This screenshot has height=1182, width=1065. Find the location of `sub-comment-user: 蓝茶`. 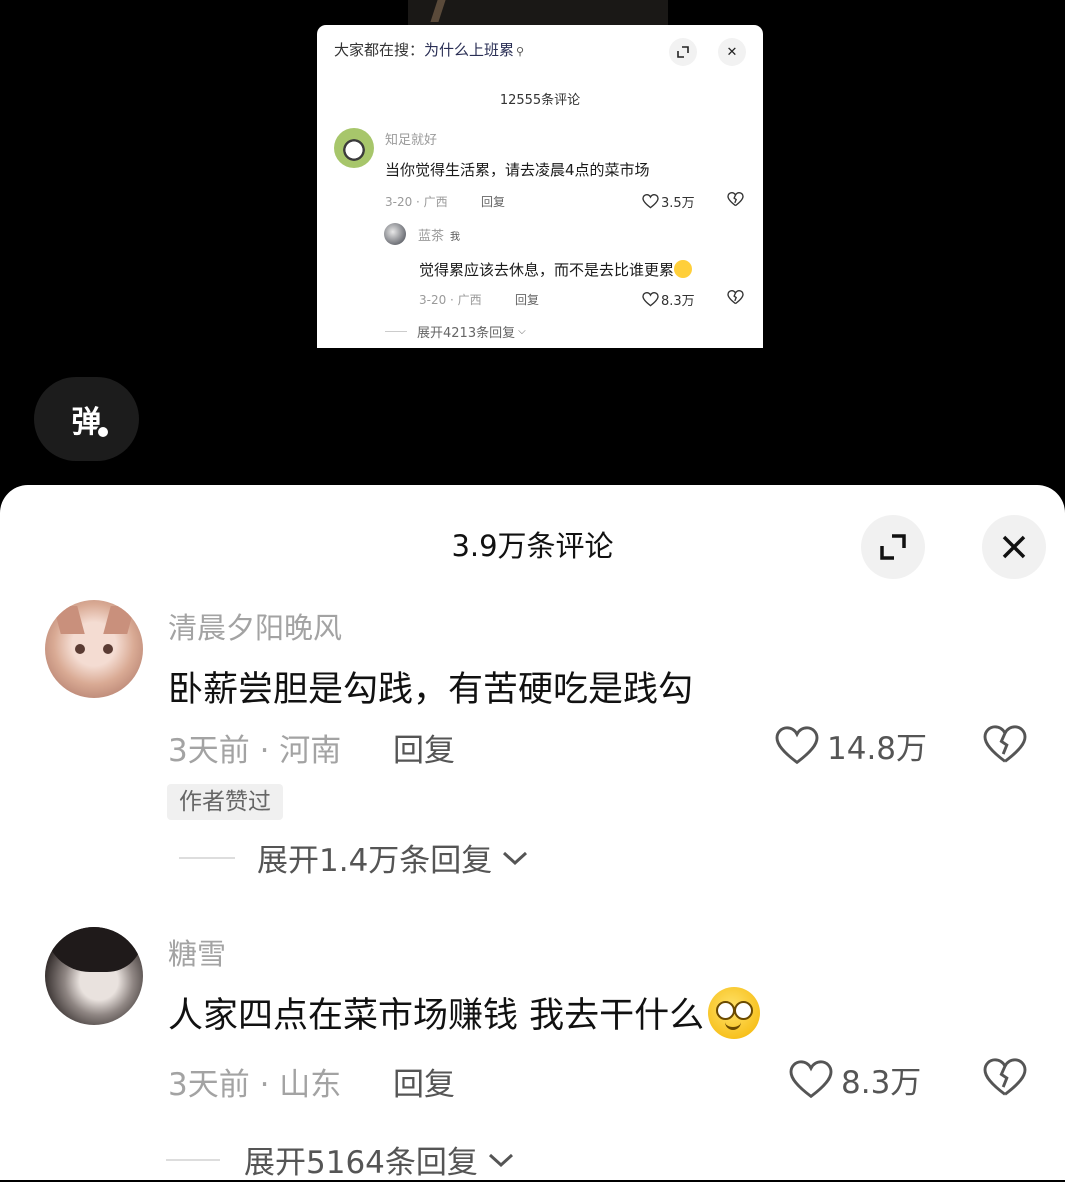

sub-comment-user: 蓝茶 is located at coordinates (431, 236).